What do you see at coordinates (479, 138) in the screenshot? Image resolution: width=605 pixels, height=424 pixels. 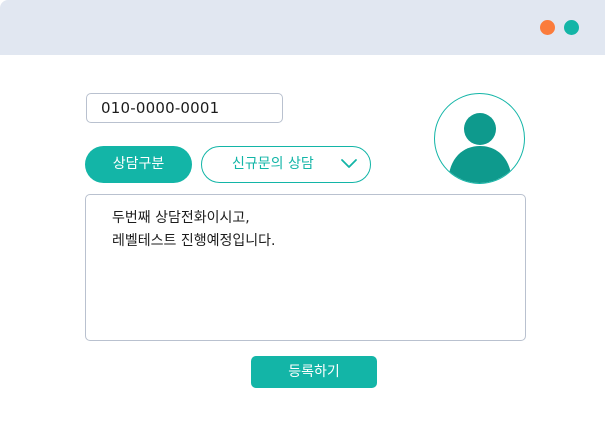 I see `user-avatar-icon` at bounding box center [479, 138].